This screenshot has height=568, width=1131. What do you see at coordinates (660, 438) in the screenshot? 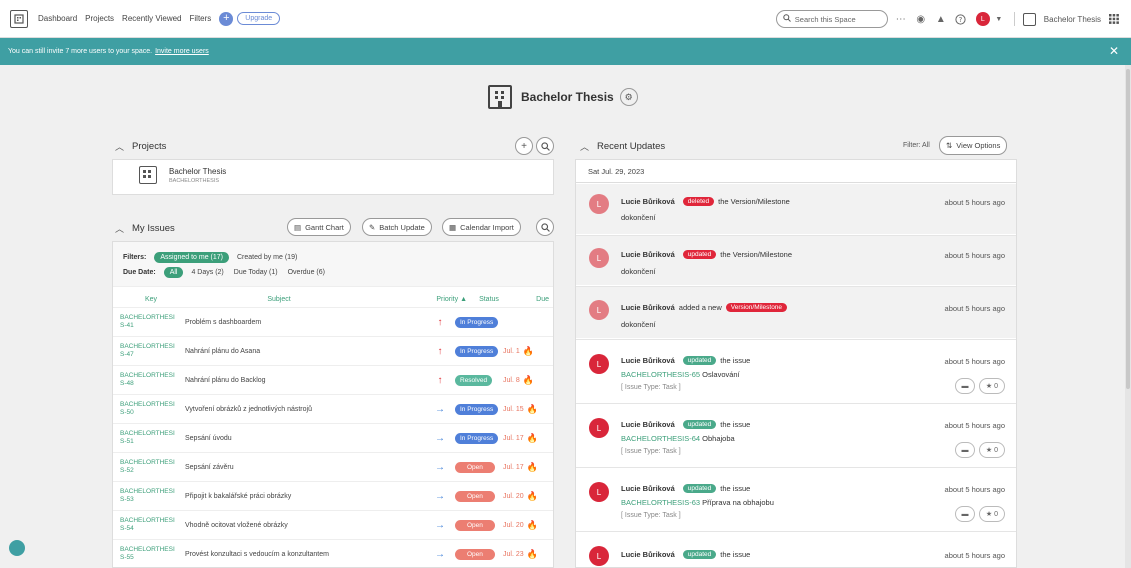
I see `issue-key-link: BACHELORTHESIS-64` at bounding box center [660, 438].